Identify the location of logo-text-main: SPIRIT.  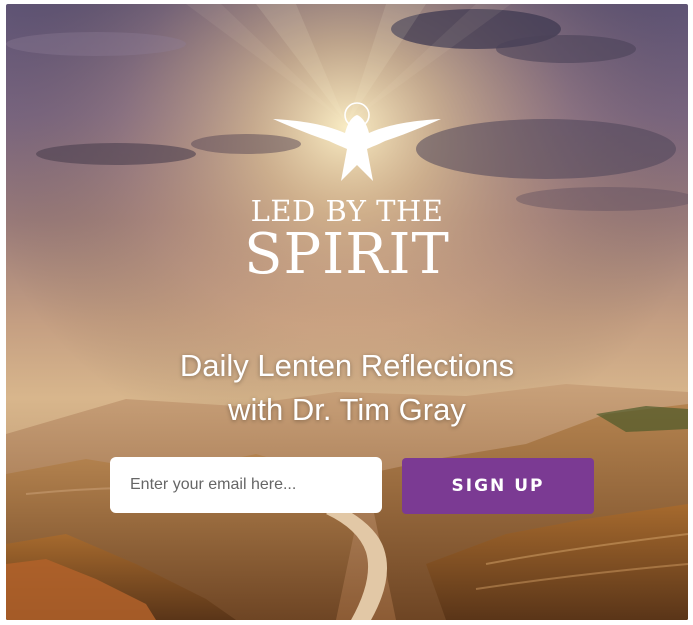
(347, 254).